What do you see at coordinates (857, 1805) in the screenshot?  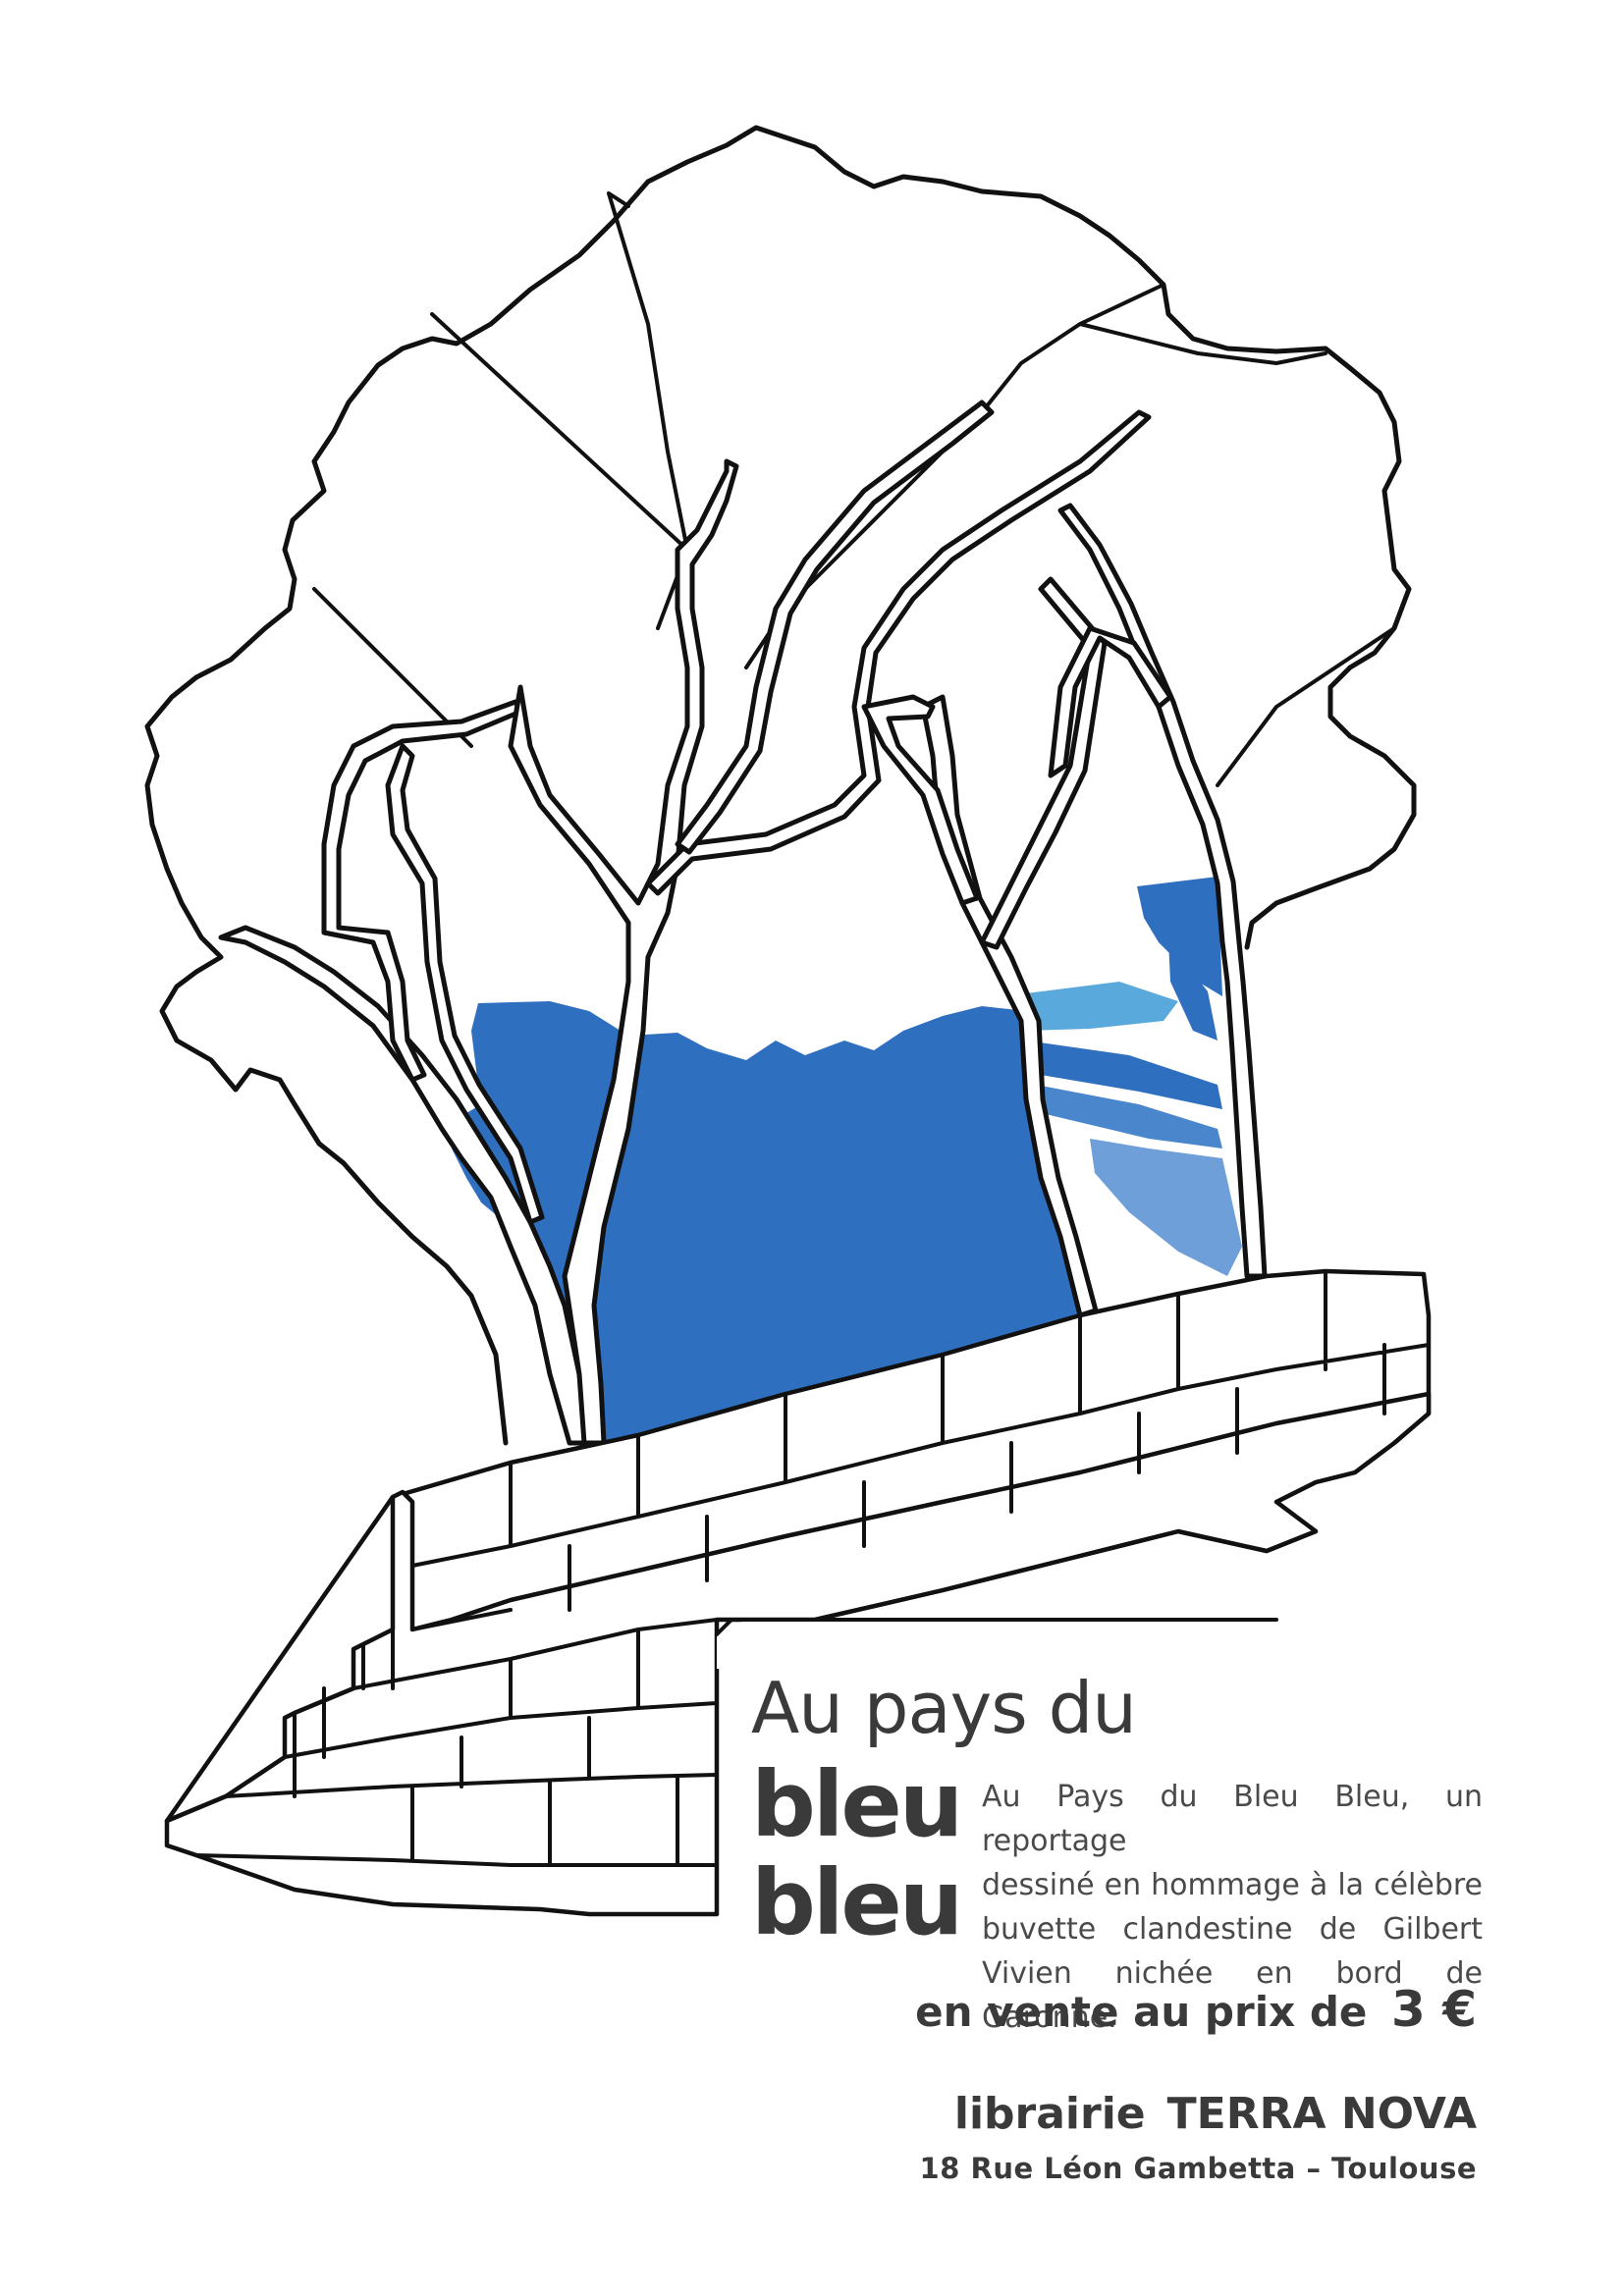 I see `title-line-2: bleu` at bounding box center [857, 1805].